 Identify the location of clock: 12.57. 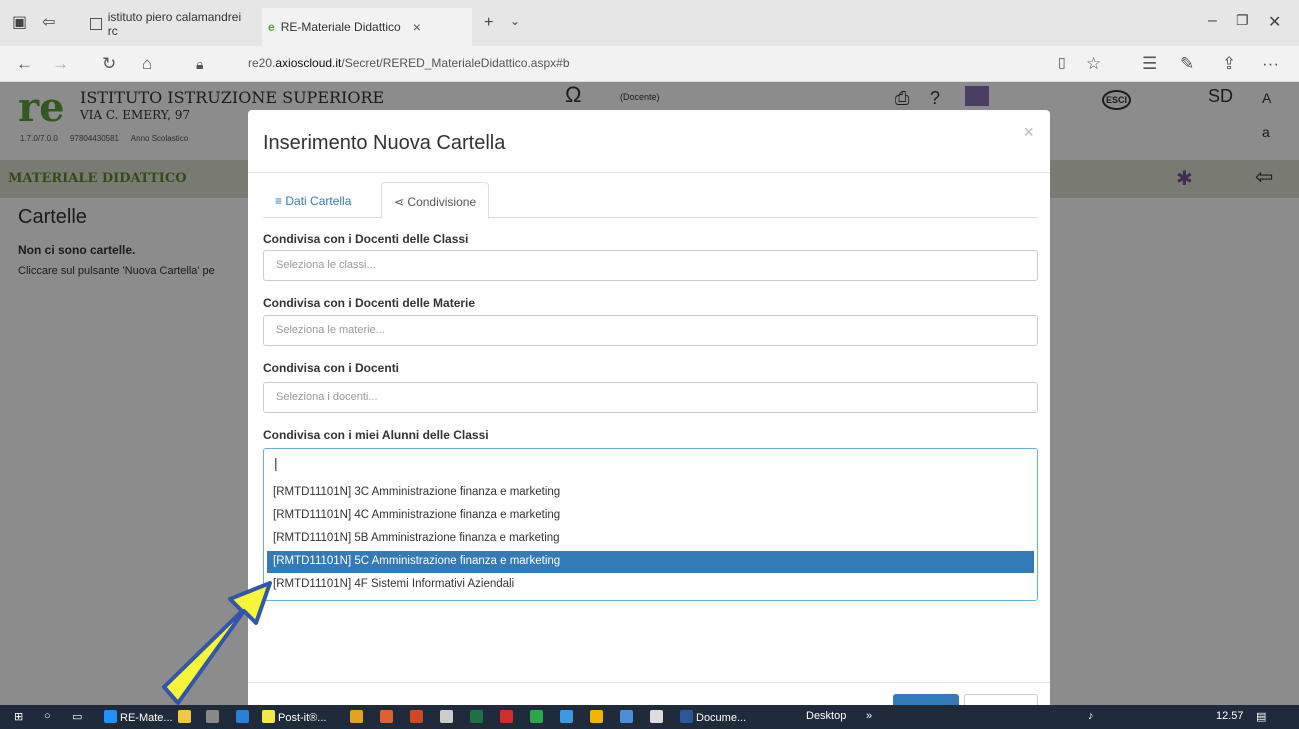
(1230, 716).